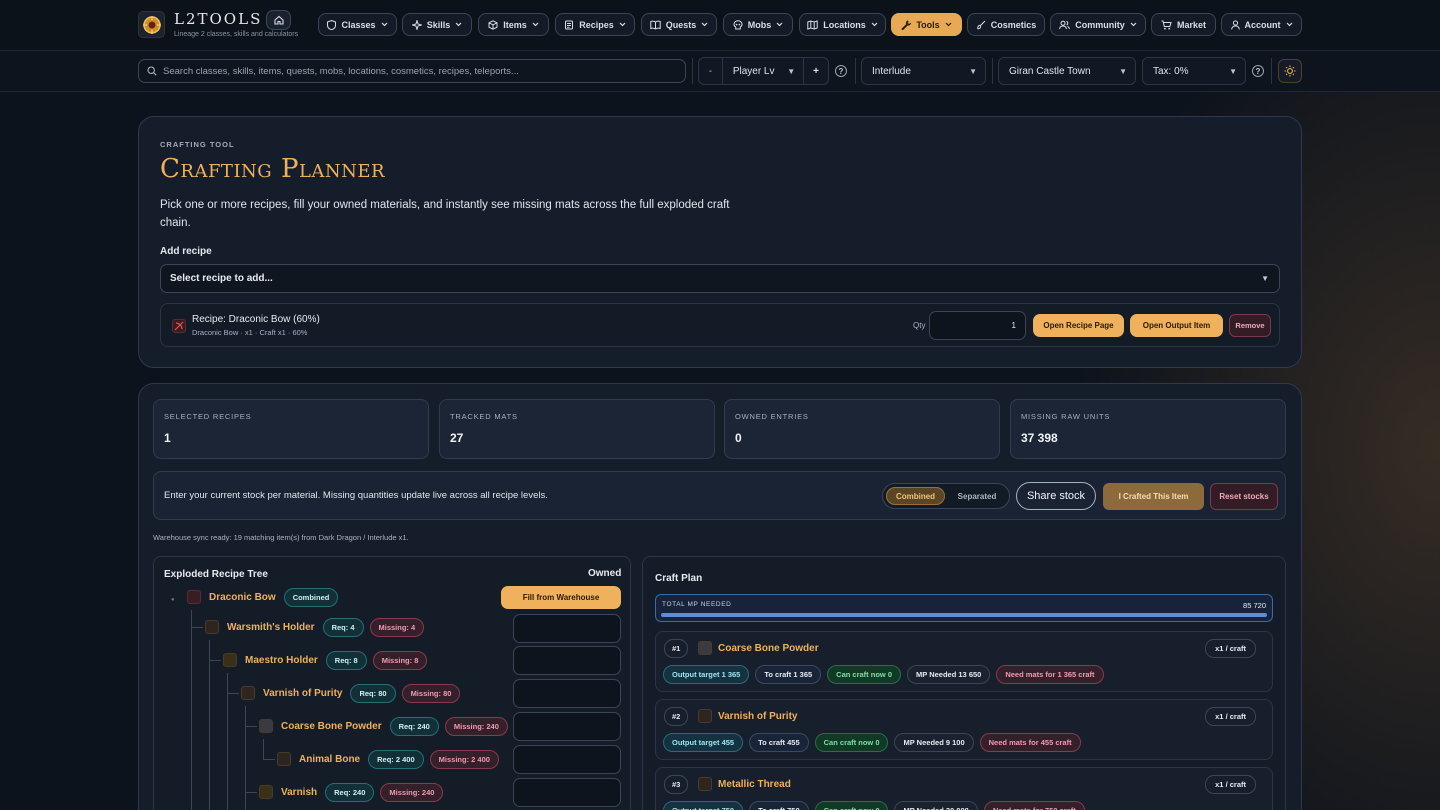 The height and width of the screenshot is (810, 1440). Describe the element at coordinates (1261, 24) in the screenshot. I see `nav-account: Account` at that location.